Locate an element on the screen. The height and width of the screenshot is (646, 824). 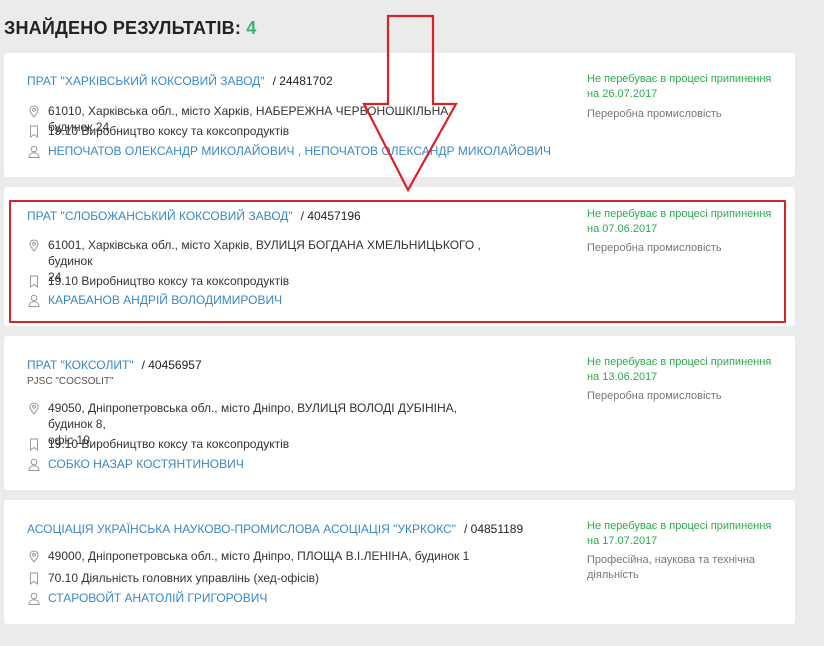
company-code: / 24481702 is located at coordinates (302, 81).